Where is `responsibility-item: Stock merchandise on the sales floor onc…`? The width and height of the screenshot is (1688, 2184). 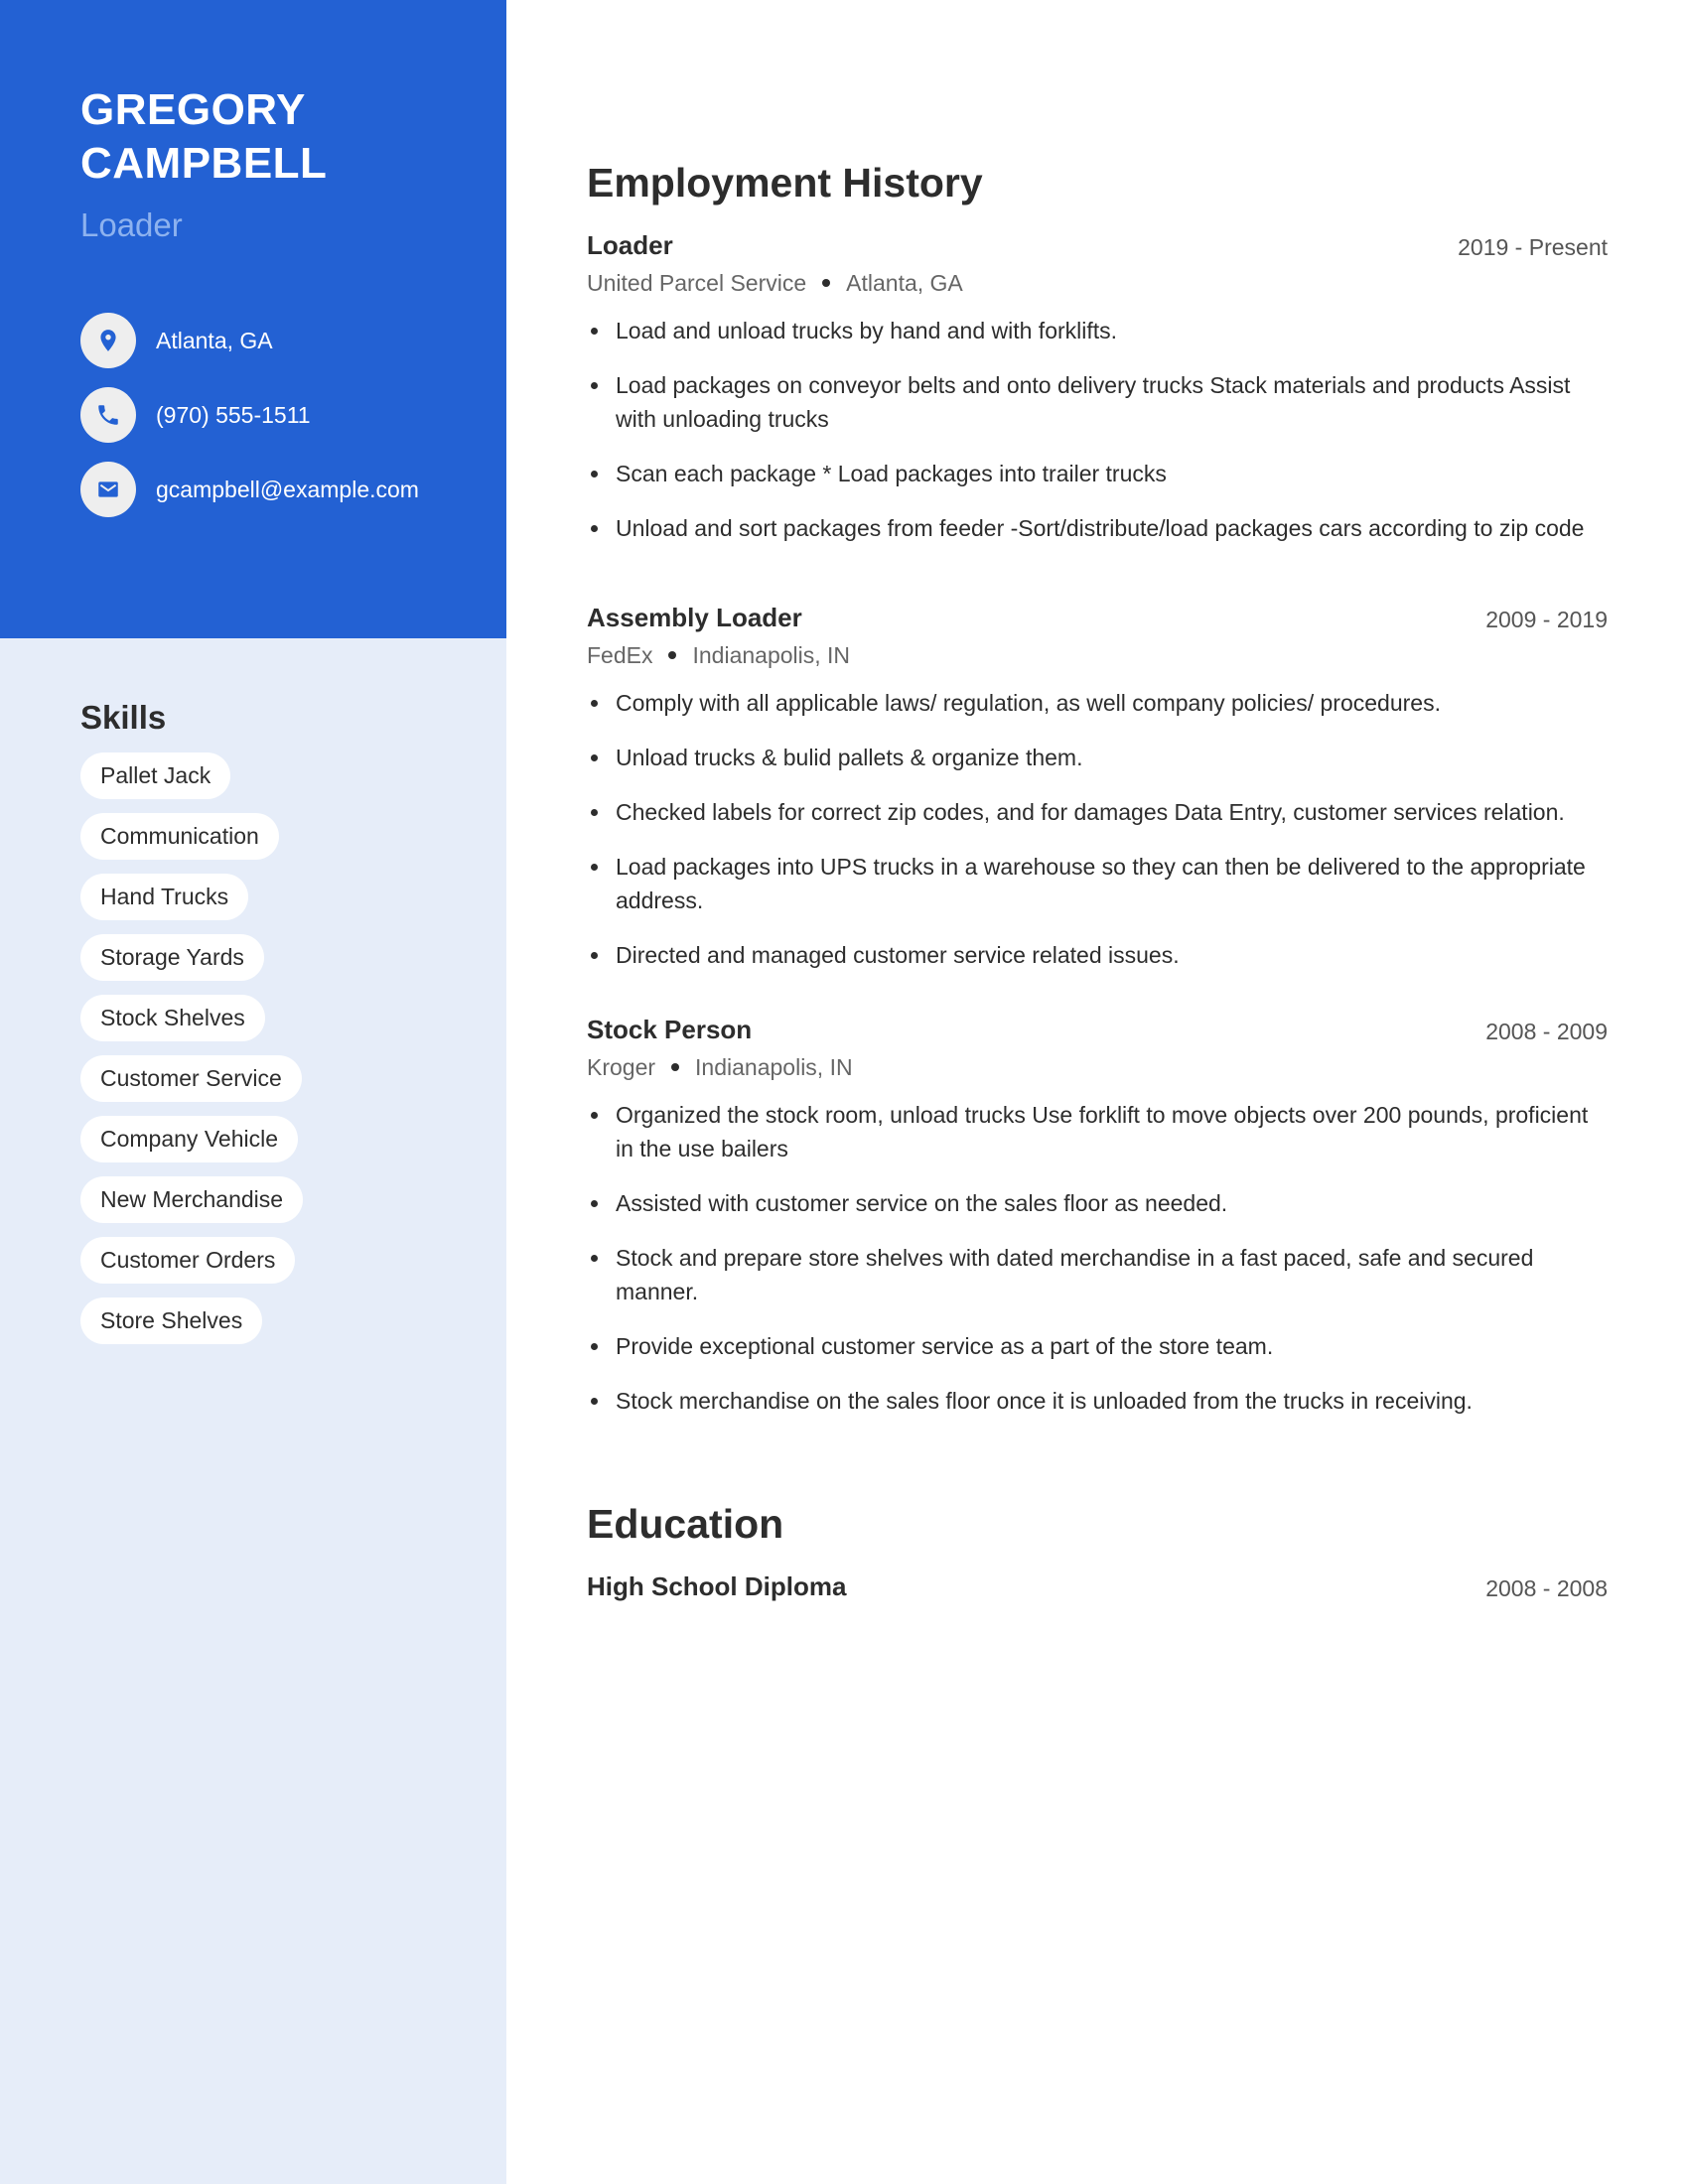 responsibility-item: Stock merchandise on the sales floor onc… is located at coordinates (1097, 1401).